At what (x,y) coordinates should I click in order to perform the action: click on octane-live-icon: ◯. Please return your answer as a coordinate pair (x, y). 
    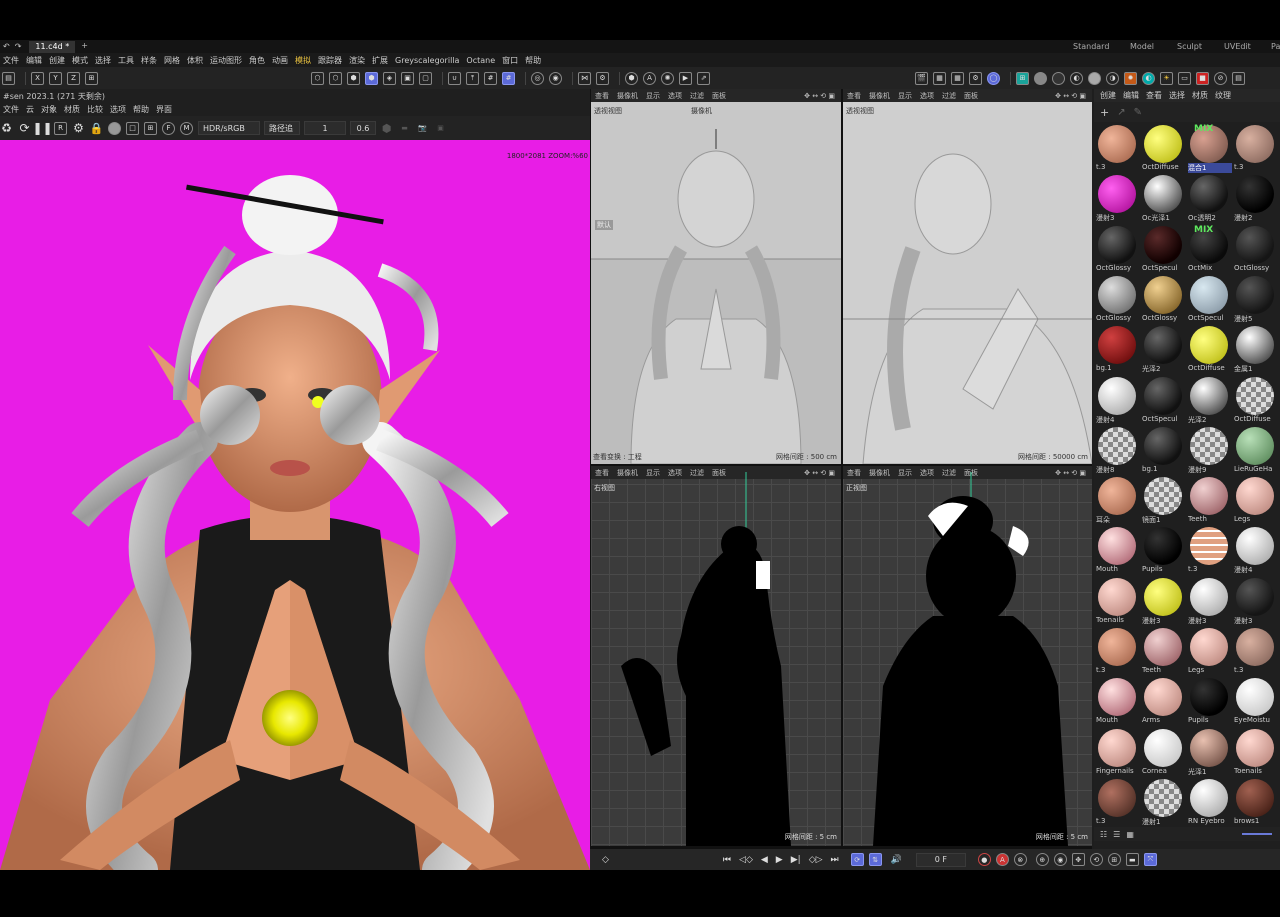
    Looking at the image, I should click on (993, 78).